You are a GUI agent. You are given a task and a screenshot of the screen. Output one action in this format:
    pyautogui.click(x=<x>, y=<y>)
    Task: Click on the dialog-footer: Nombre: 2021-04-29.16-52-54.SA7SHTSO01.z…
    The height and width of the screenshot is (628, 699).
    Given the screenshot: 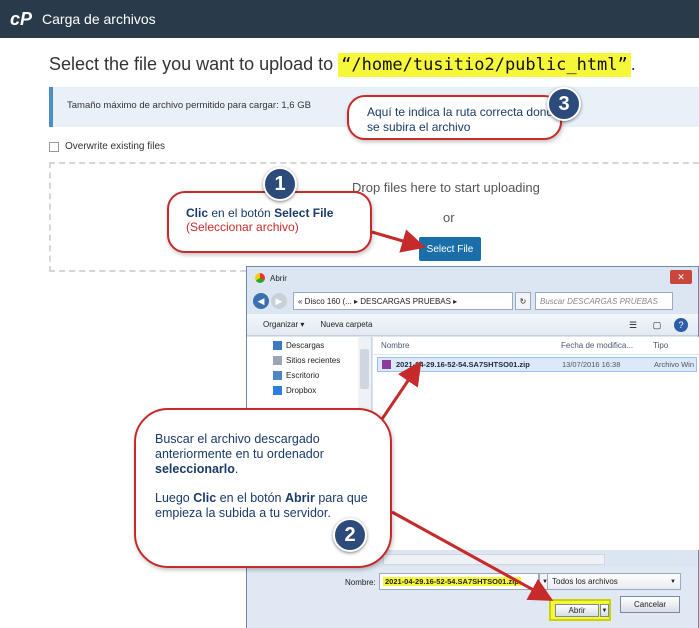 What is the action you would take?
    pyautogui.click(x=472, y=597)
    